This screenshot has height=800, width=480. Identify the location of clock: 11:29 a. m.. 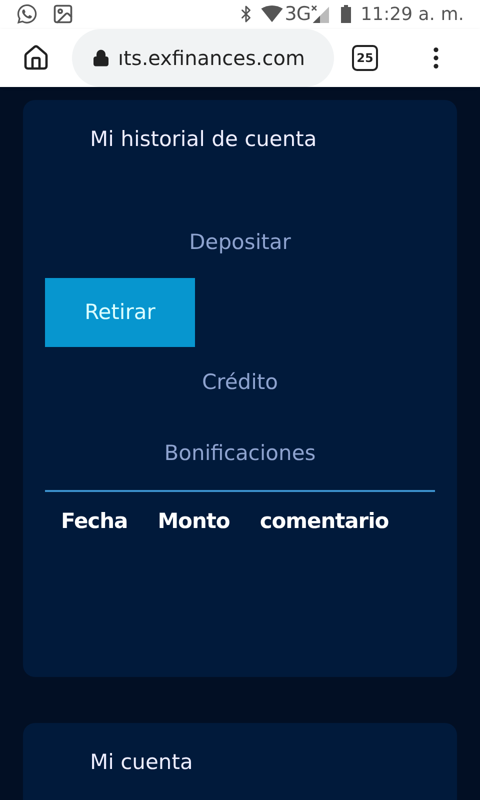
(412, 14).